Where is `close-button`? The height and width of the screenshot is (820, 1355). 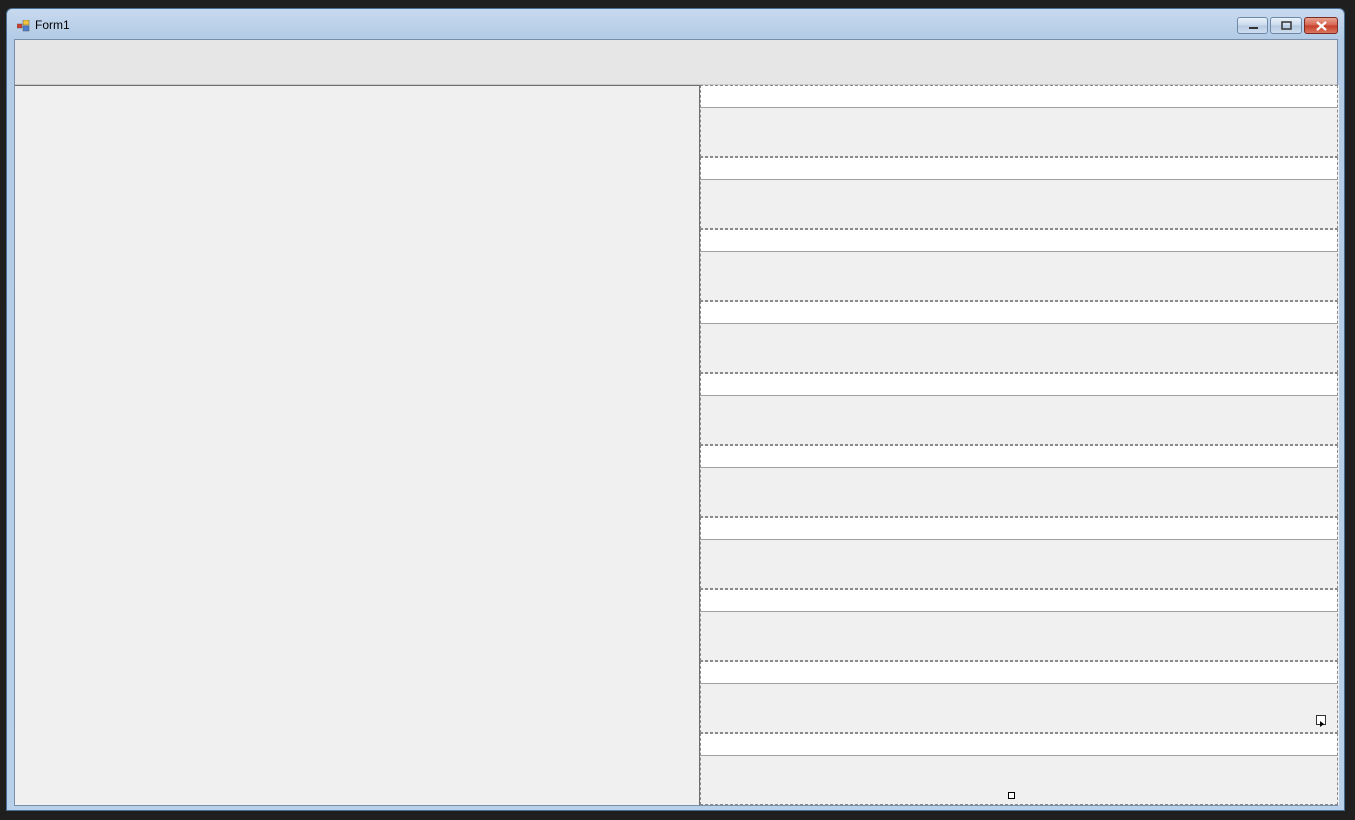 close-button is located at coordinates (1321, 25).